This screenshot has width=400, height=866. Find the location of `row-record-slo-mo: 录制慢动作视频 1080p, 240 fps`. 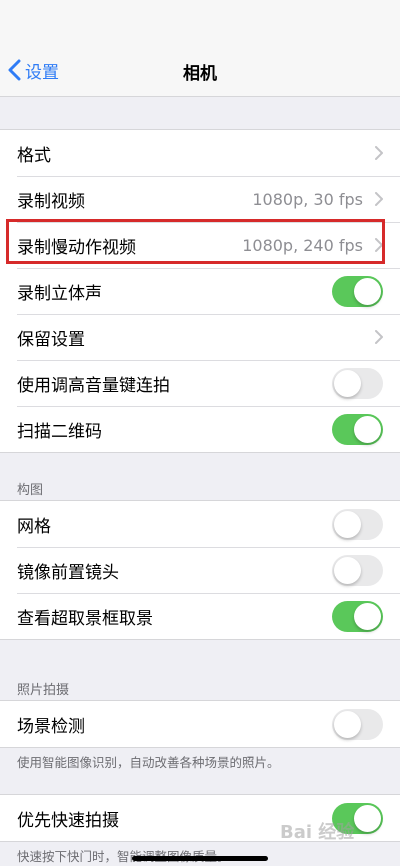

row-record-slo-mo: 录制慢动作视频 1080p, 240 fps is located at coordinates (200, 245).